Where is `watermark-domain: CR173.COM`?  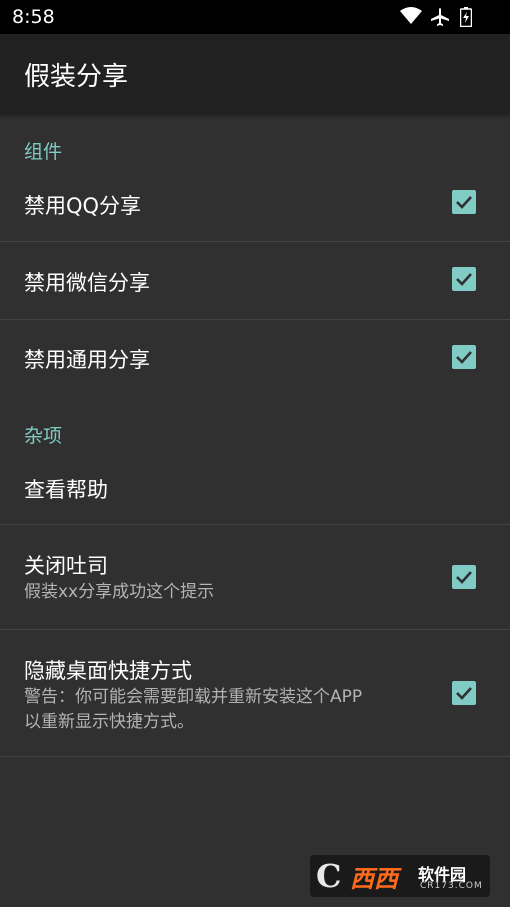 watermark-domain: CR173.COM is located at coordinates (451, 886).